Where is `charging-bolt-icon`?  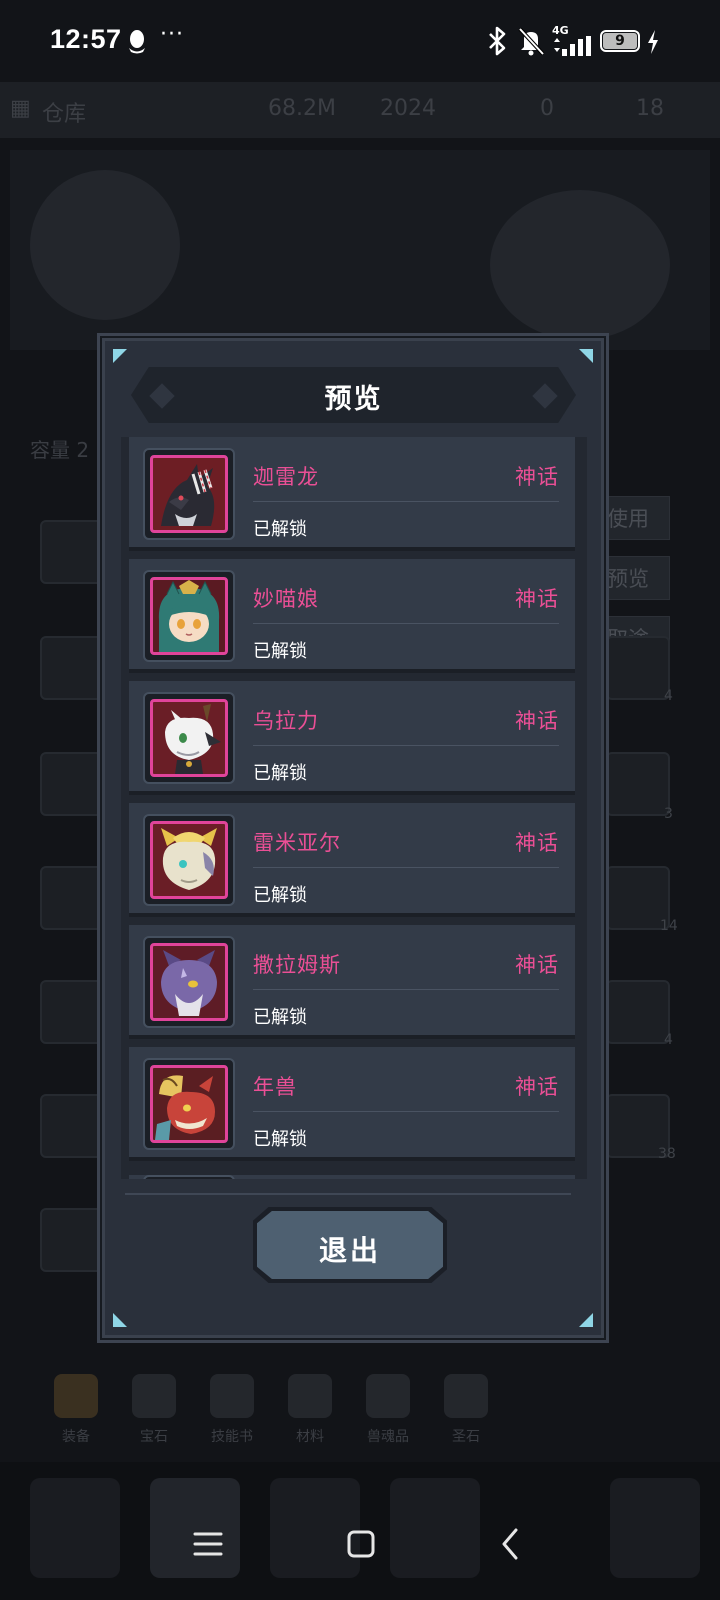
charging-bolt-icon is located at coordinates (653, 42).